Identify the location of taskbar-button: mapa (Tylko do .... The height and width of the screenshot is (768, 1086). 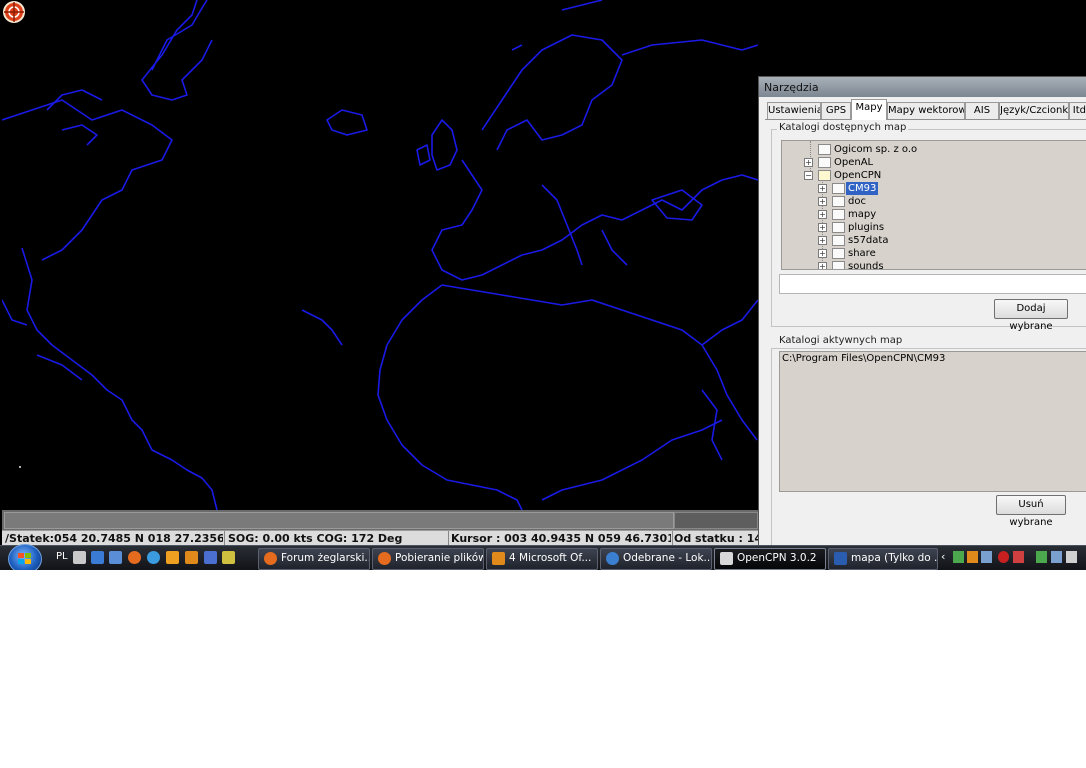
(883, 559).